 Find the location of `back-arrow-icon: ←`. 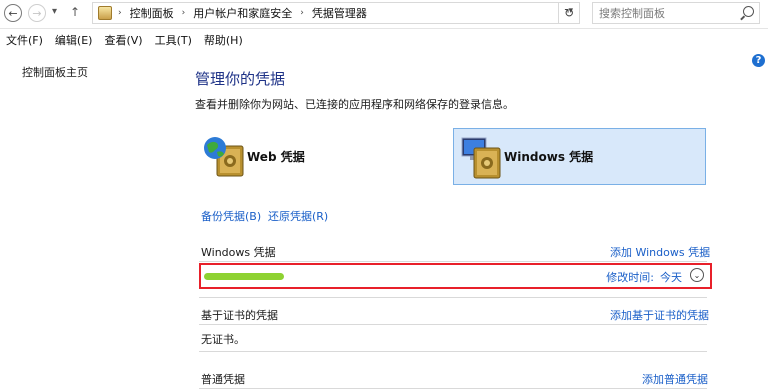

back-arrow-icon: ← is located at coordinates (13, 13).